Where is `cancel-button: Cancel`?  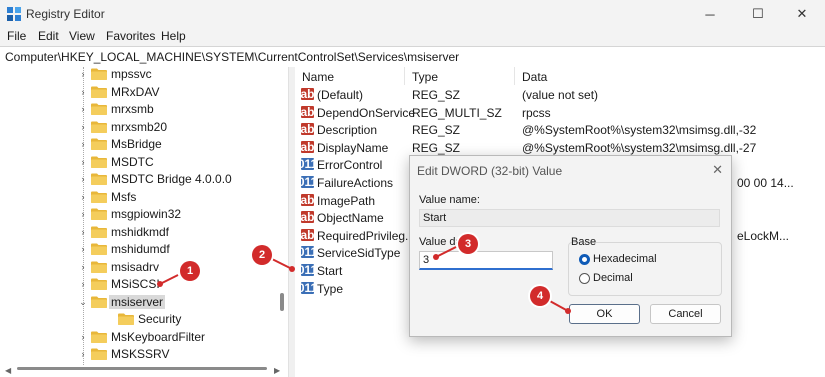 cancel-button: Cancel is located at coordinates (685, 314).